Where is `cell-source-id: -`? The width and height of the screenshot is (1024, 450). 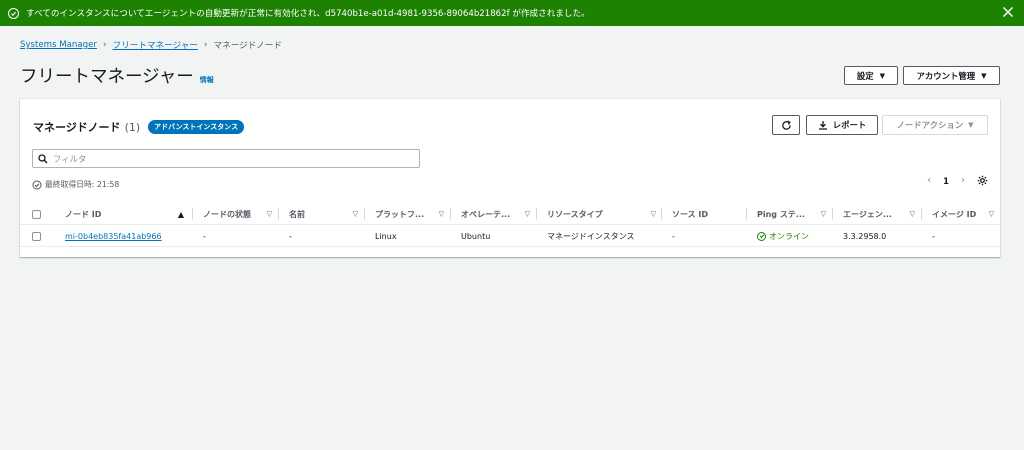
cell-source-id: - is located at coordinates (673, 236).